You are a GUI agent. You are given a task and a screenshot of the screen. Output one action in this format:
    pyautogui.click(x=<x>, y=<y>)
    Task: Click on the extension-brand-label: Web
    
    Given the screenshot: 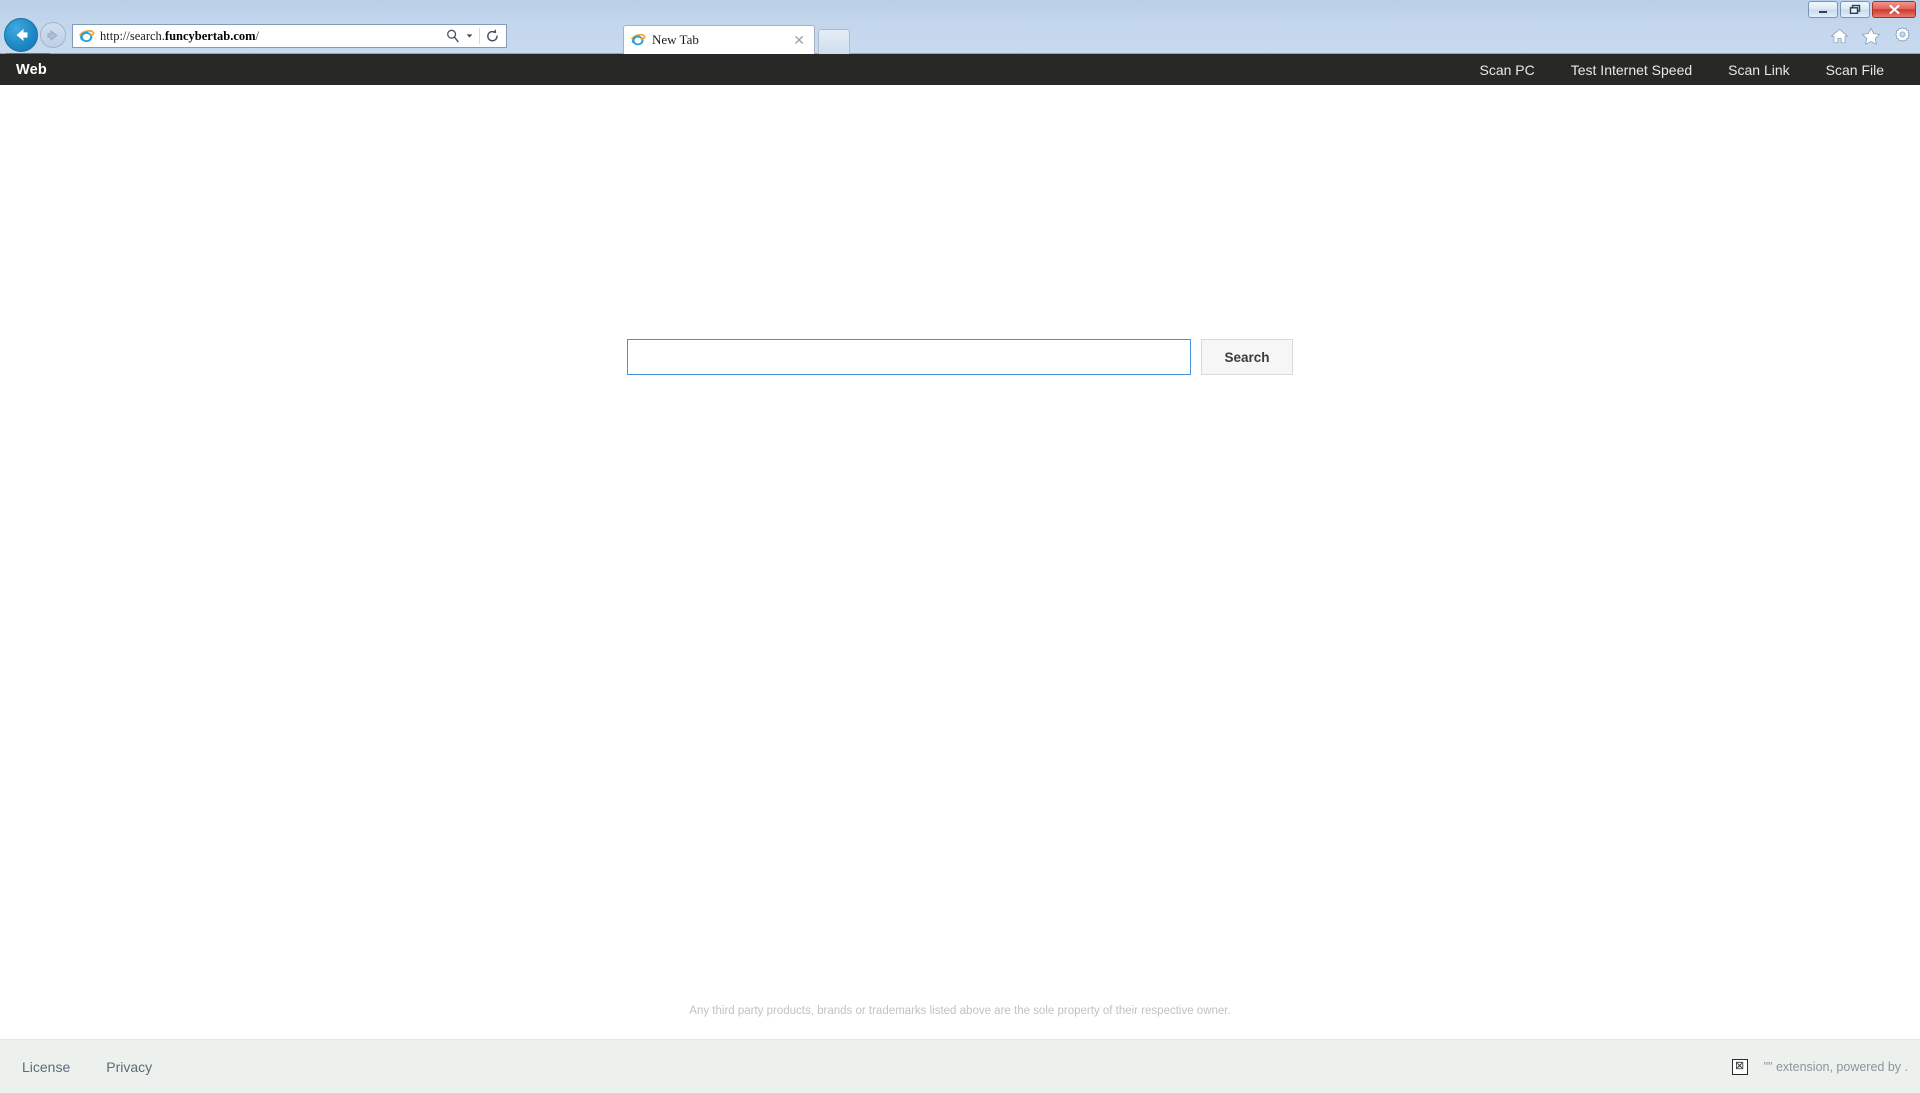 What is the action you would take?
    pyautogui.click(x=31, y=69)
    